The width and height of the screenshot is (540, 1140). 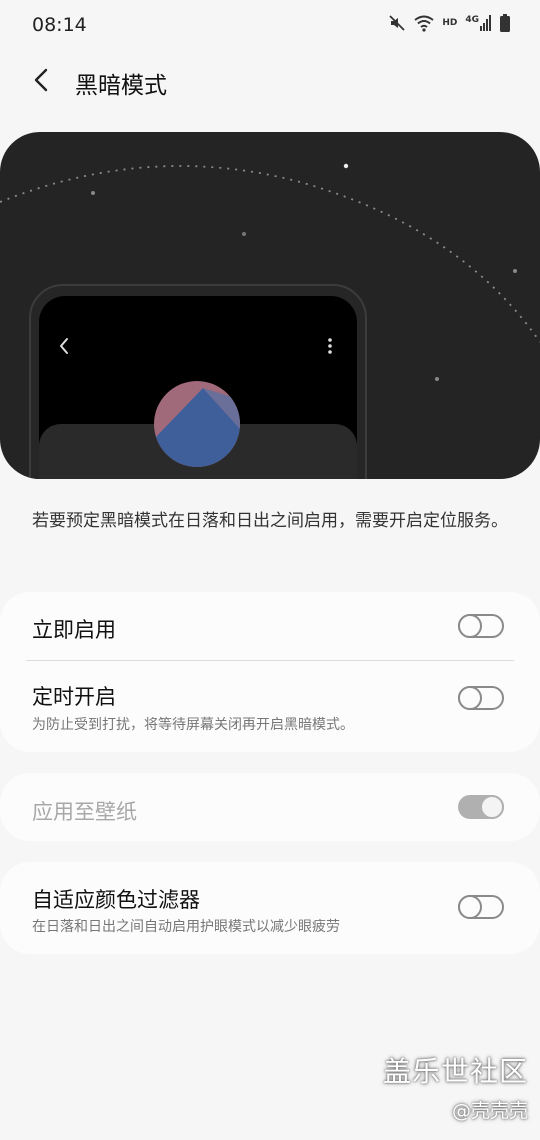 I want to click on scheduled-row: 定时开启 为防止受到打扰，将等待屏幕关闭再开启黑暗模式。, so click(x=270, y=706).